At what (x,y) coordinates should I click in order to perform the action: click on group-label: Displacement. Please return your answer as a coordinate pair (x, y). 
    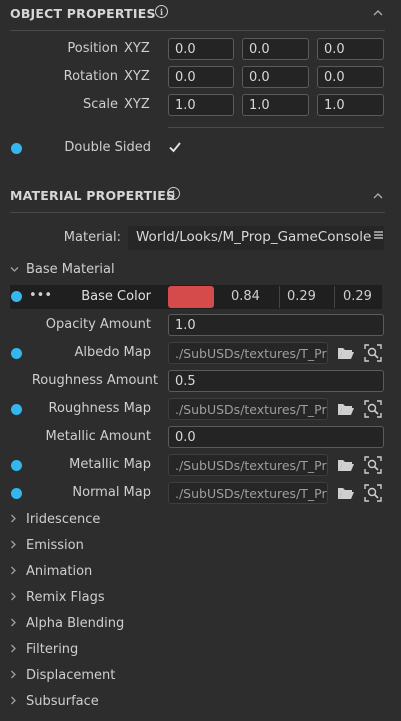
    Looking at the image, I should click on (71, 675).